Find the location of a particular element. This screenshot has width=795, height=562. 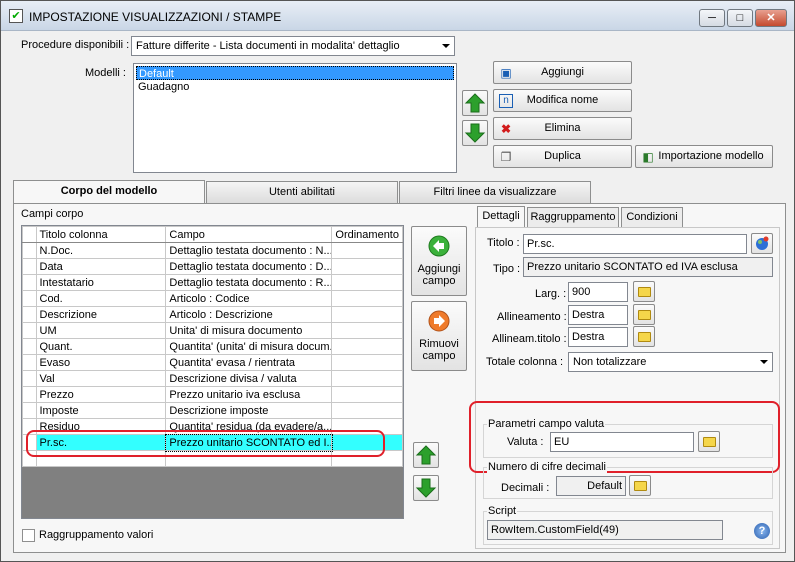

table-row: Data Dettaglio testata documento is located at coordinates (212, 266).